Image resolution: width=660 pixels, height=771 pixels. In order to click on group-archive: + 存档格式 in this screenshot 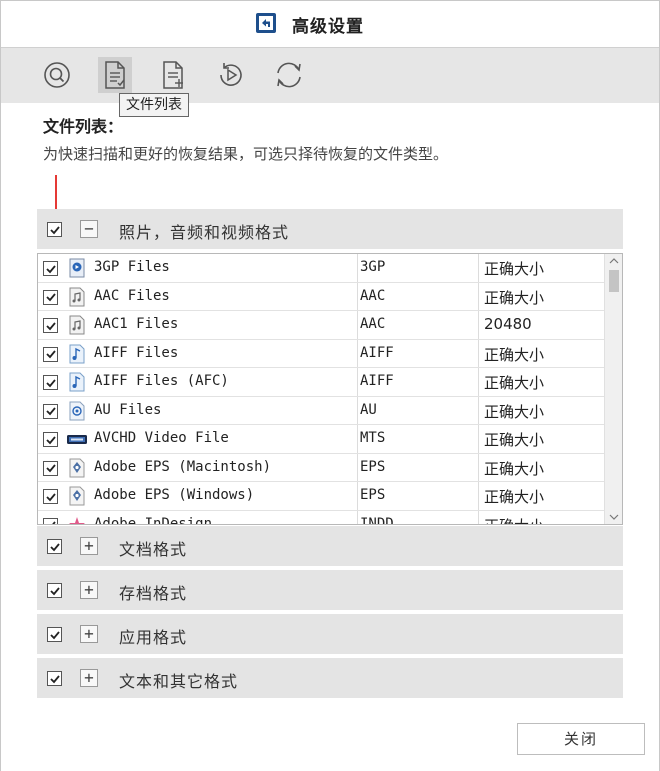, I will do `click(330, 591)`.